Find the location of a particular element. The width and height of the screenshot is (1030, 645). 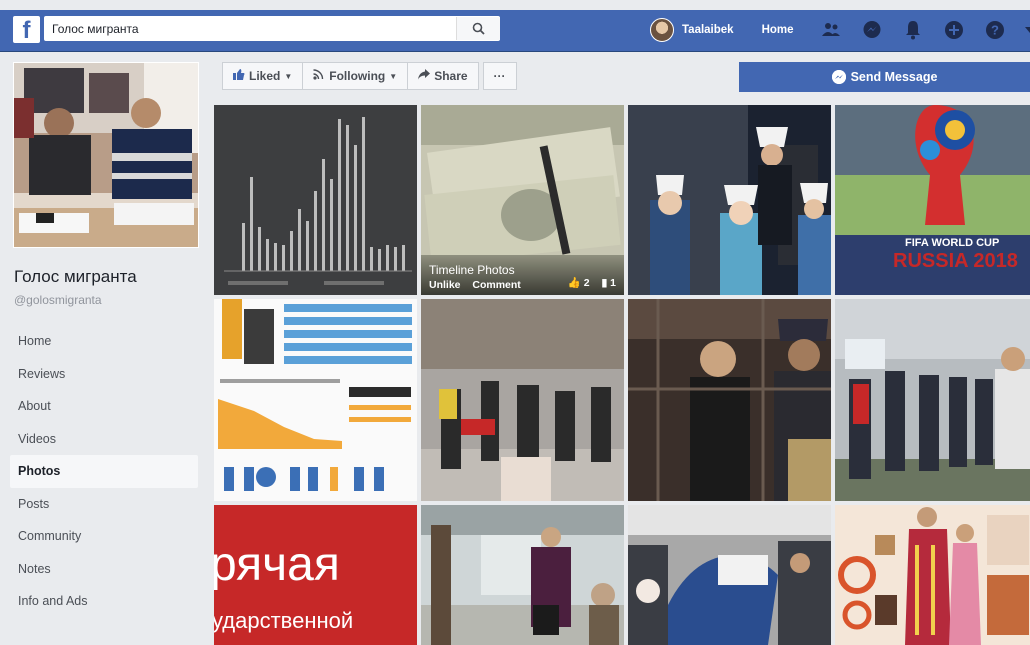

sidebar-item-posts: Posts is located at coordinates (104, 504).